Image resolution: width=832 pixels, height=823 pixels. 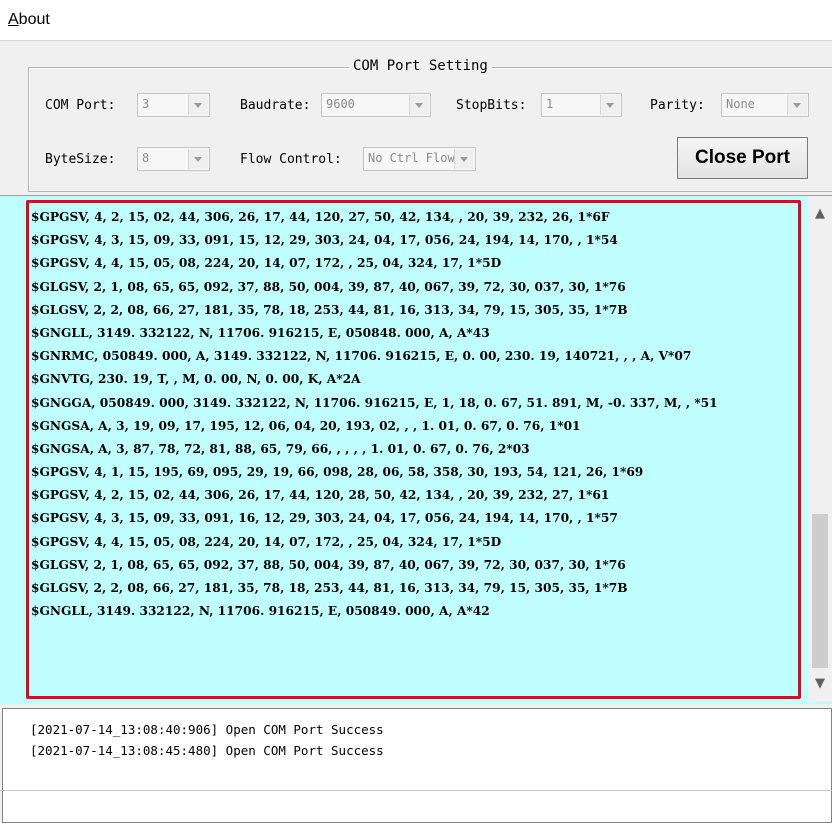 I want to click on flow-control-label: Flow Control:, so click(x=291, y=159).